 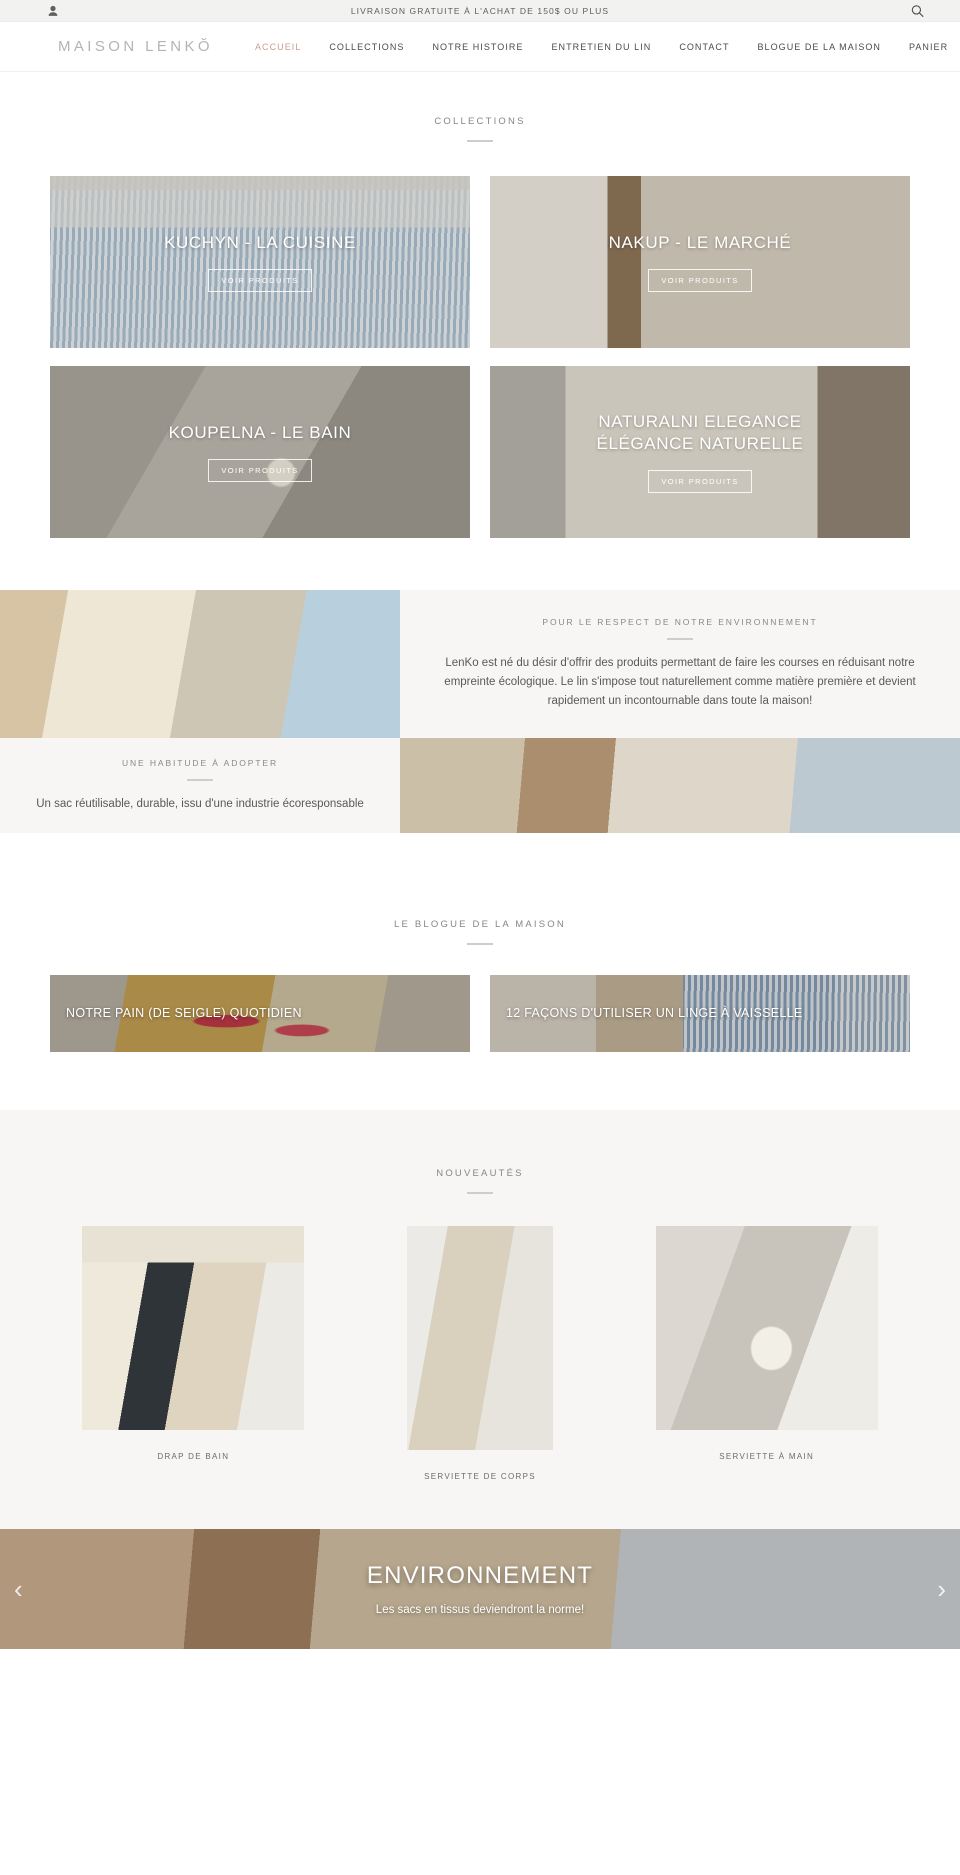 What do you see at coordinates (680, 785) in the screenshot?
I see `eco-image-bag` at bounding box center [680, 785].